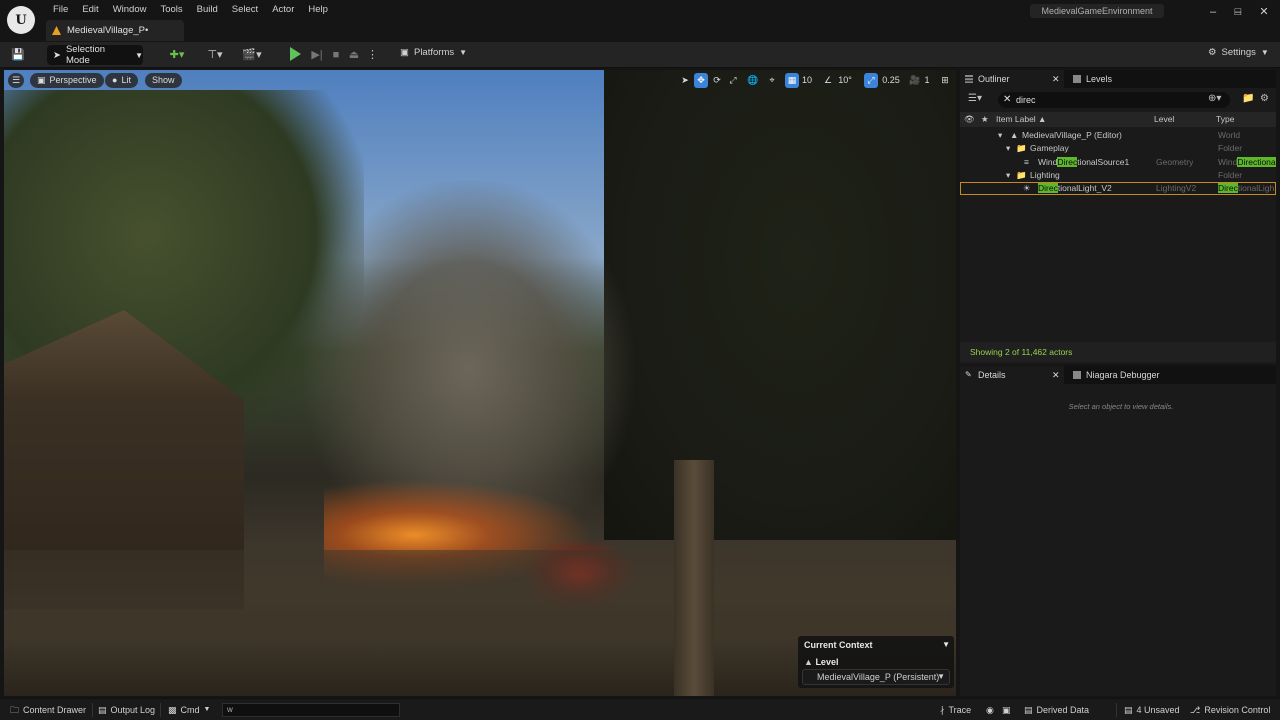 The height and width of the screenshot is (720, 1280). Describe the element at coordinates (295, 54) in the screenshot. I see `play-button` at that location.